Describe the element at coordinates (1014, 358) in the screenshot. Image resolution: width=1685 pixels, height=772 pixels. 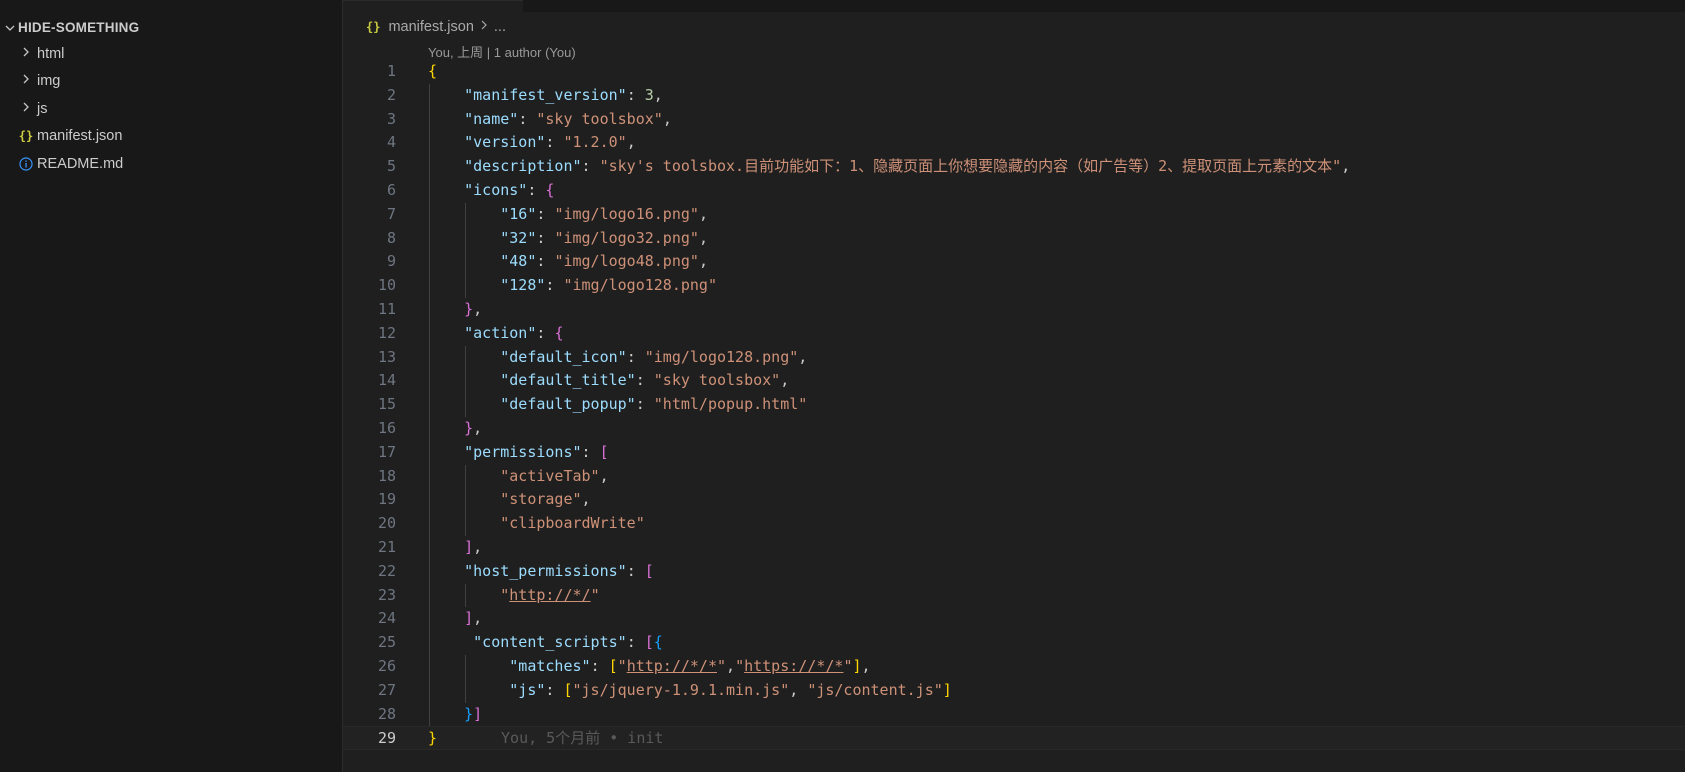
I see `code-line: 13 "default_icon": "img/logo128.png",` at that location.